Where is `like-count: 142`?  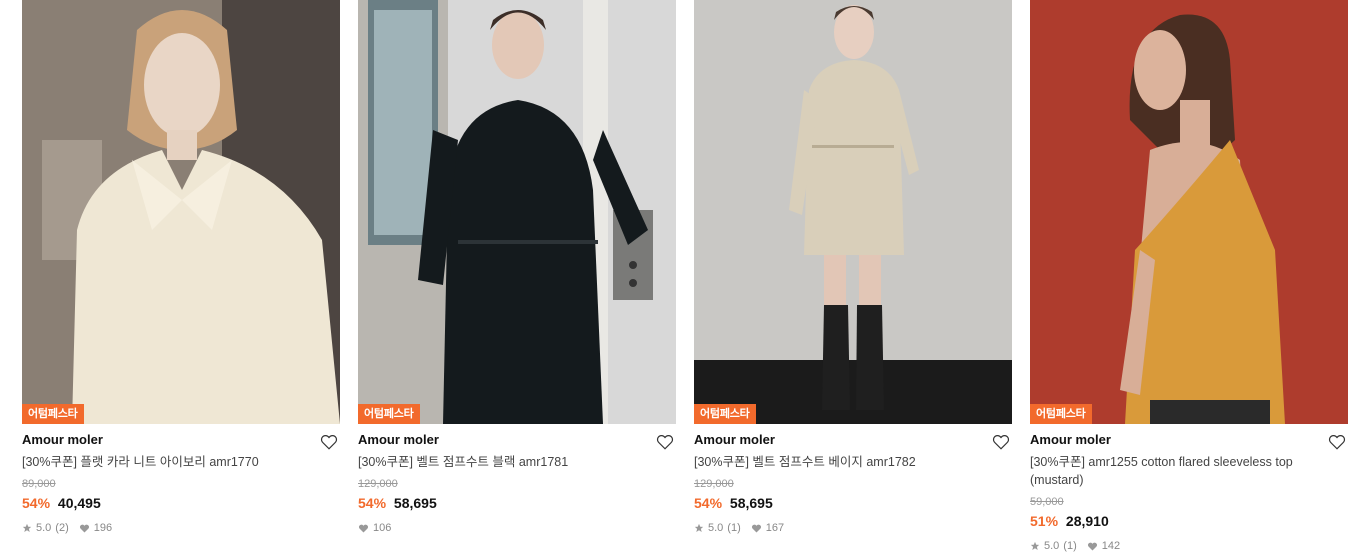
like-count: 142 is located at coordinates (1111, 546).